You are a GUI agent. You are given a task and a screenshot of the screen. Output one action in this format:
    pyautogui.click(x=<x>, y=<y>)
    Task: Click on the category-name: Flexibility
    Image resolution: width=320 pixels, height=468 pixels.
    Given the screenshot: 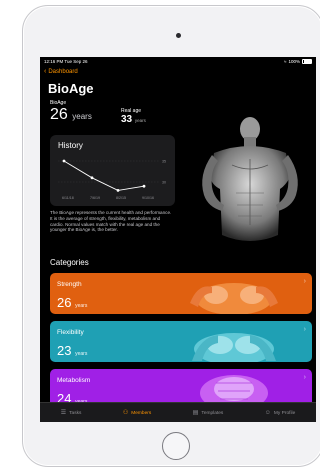 What is the action you would take?
    pyautogui.click(x=70, y=332)
    